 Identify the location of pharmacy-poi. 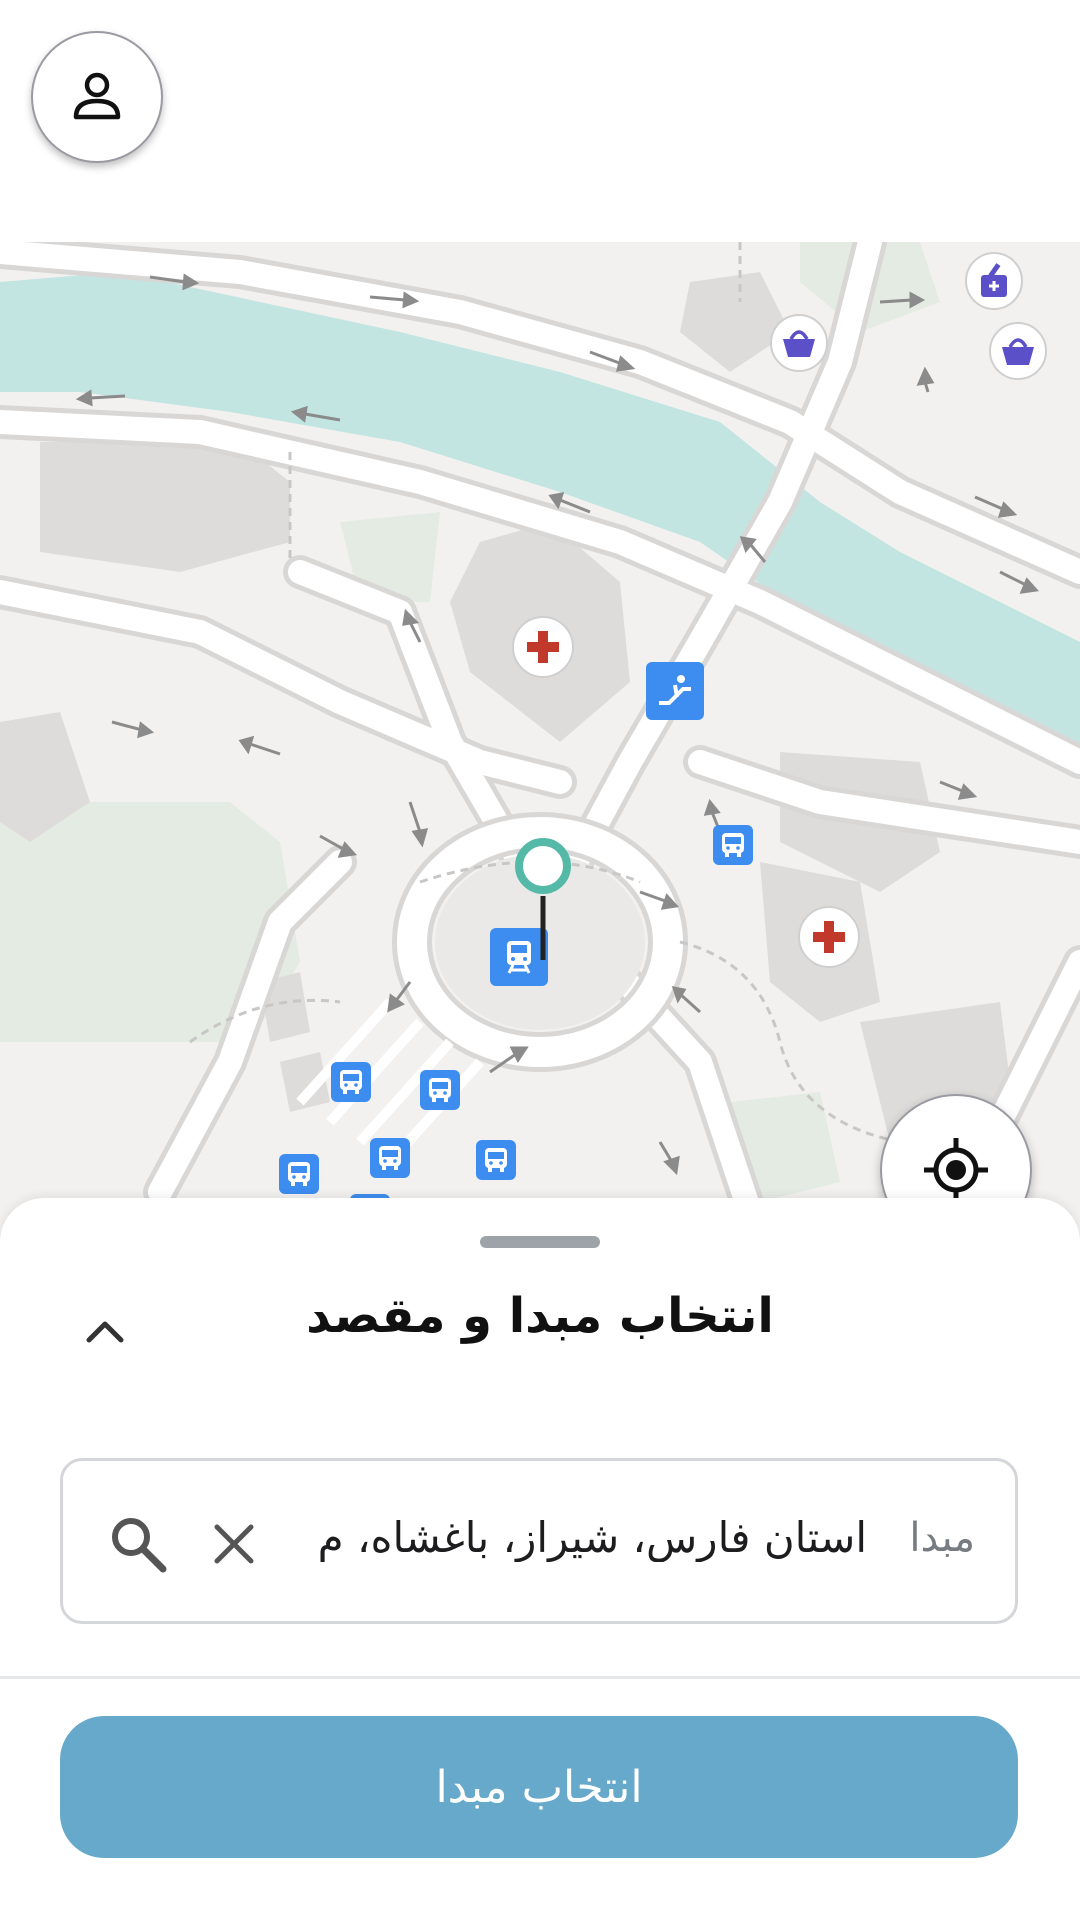
(994, 281).